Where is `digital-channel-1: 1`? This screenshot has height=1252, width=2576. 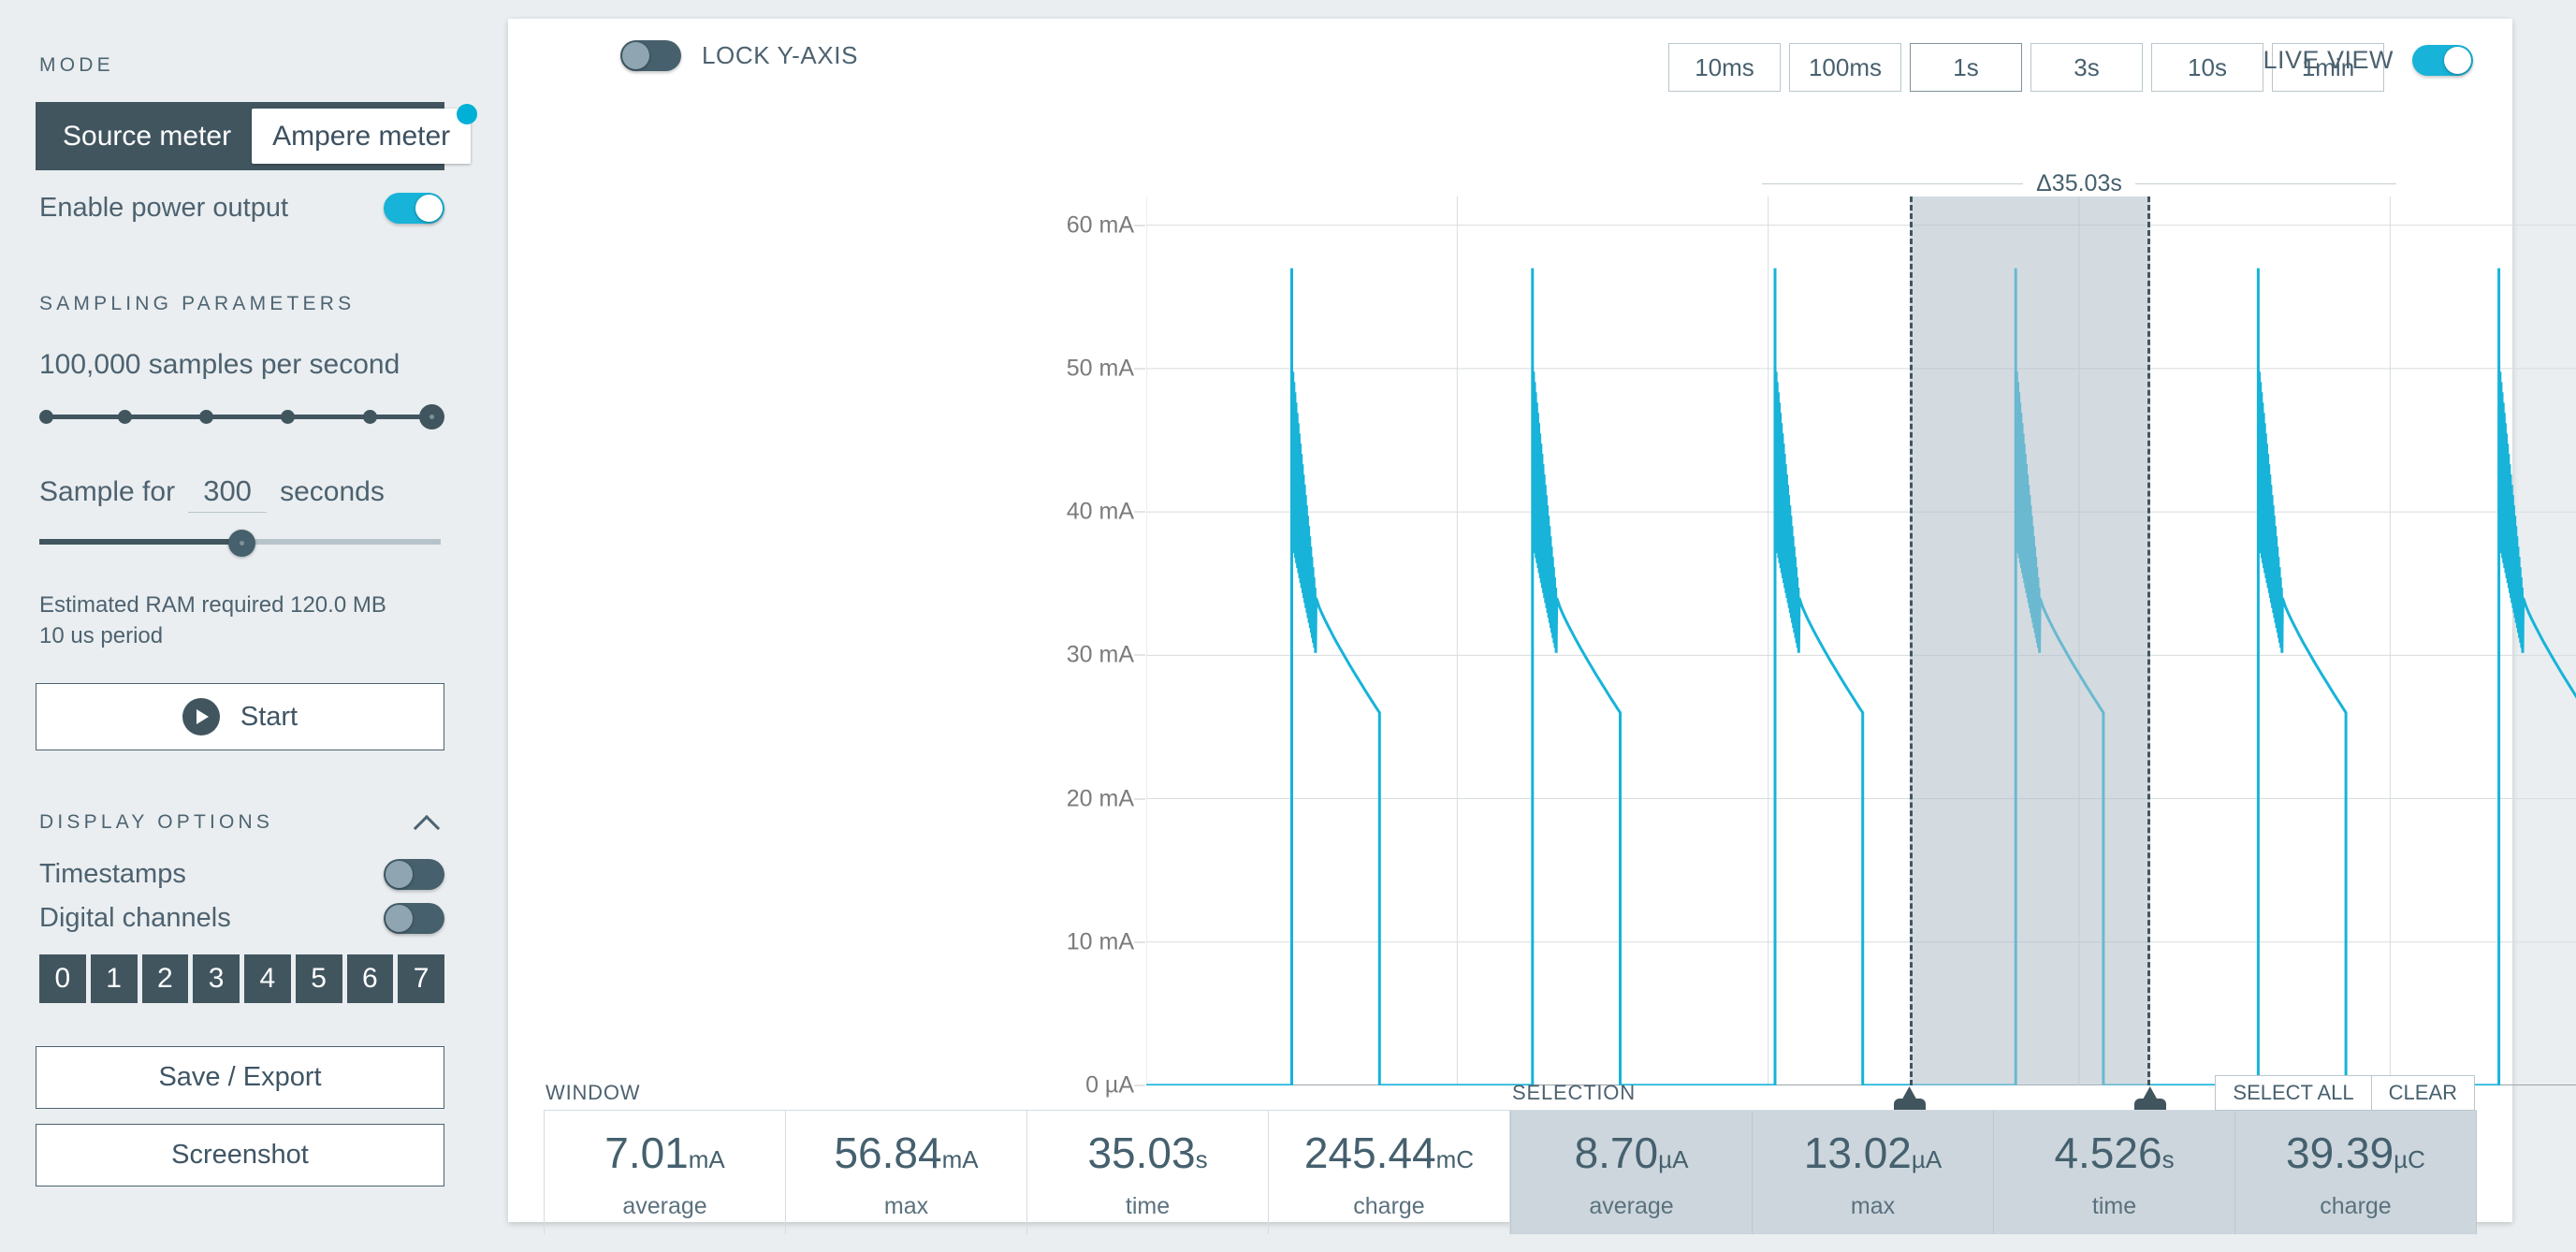 digital-channel-1: 1 is located at coordinates (114, 979).